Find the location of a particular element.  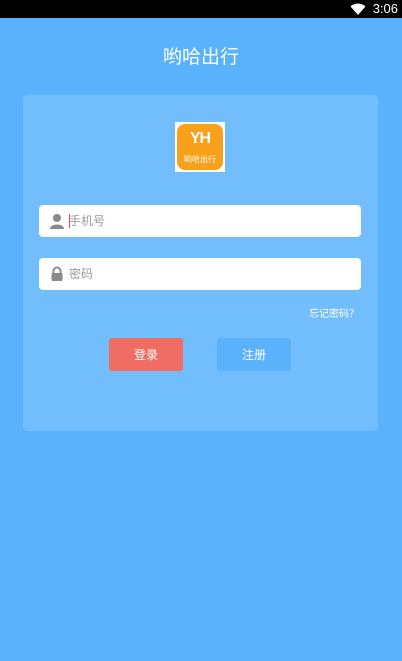

status-bar: 3:06 is located at coordinates (201, 9).